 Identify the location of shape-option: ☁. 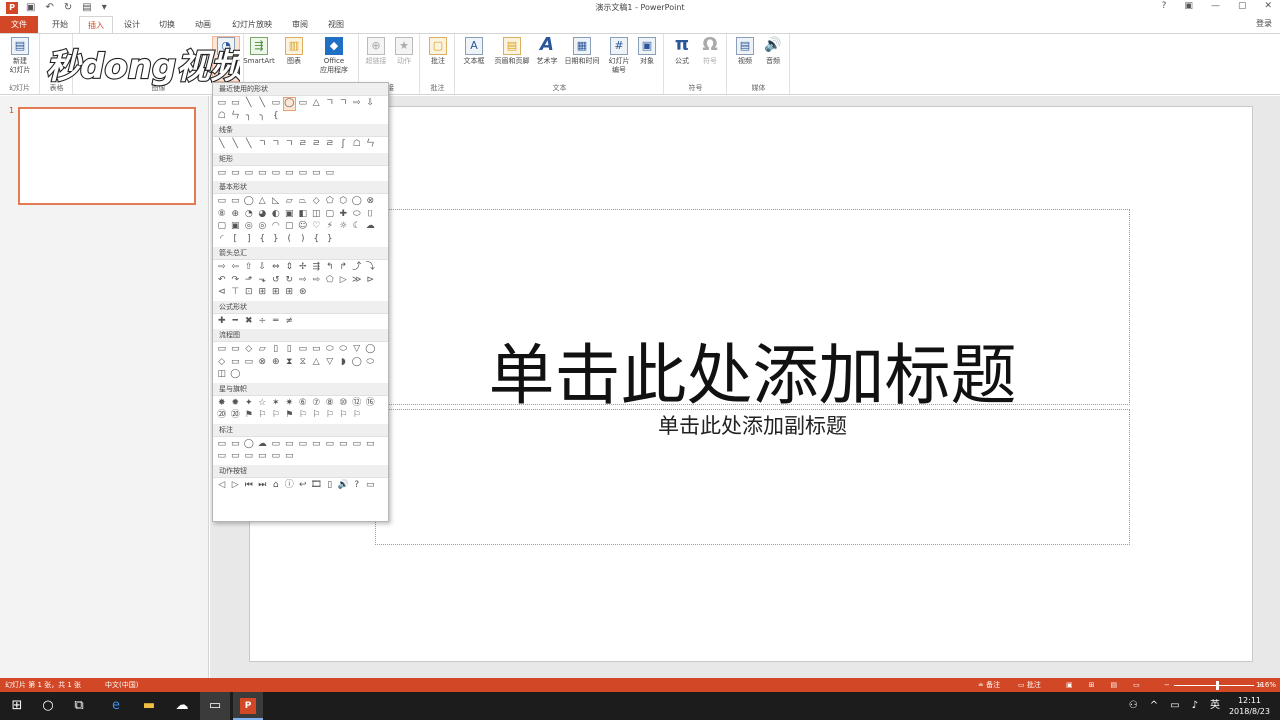
(263, 445).